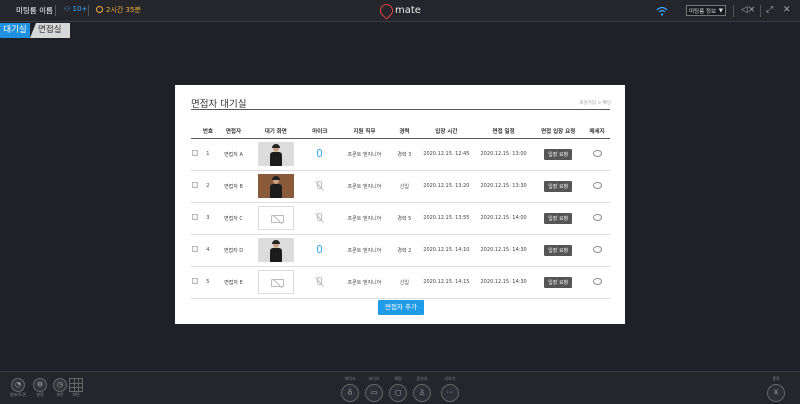 This screenshot has width=800, height=404. What do you see at coordinates (350, 393) in the screenshot?
I see `microphone-icon: ♁` at bounding box center [350, 393].